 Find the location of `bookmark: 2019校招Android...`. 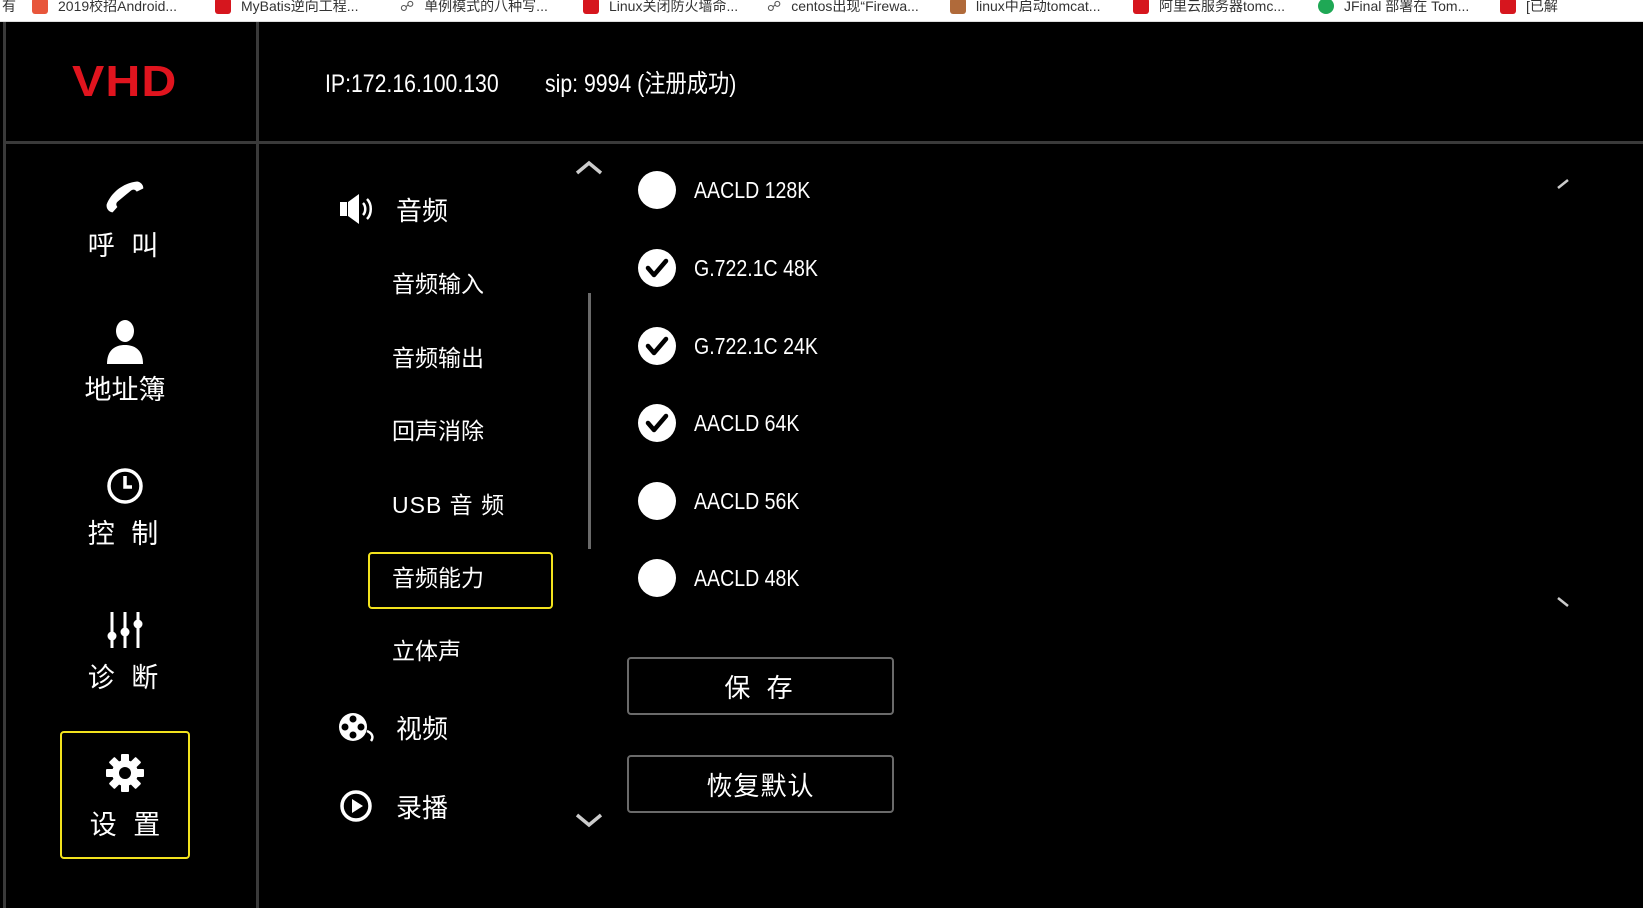

bookmark: 2019校招Android... is located at coordinates (104, 8).